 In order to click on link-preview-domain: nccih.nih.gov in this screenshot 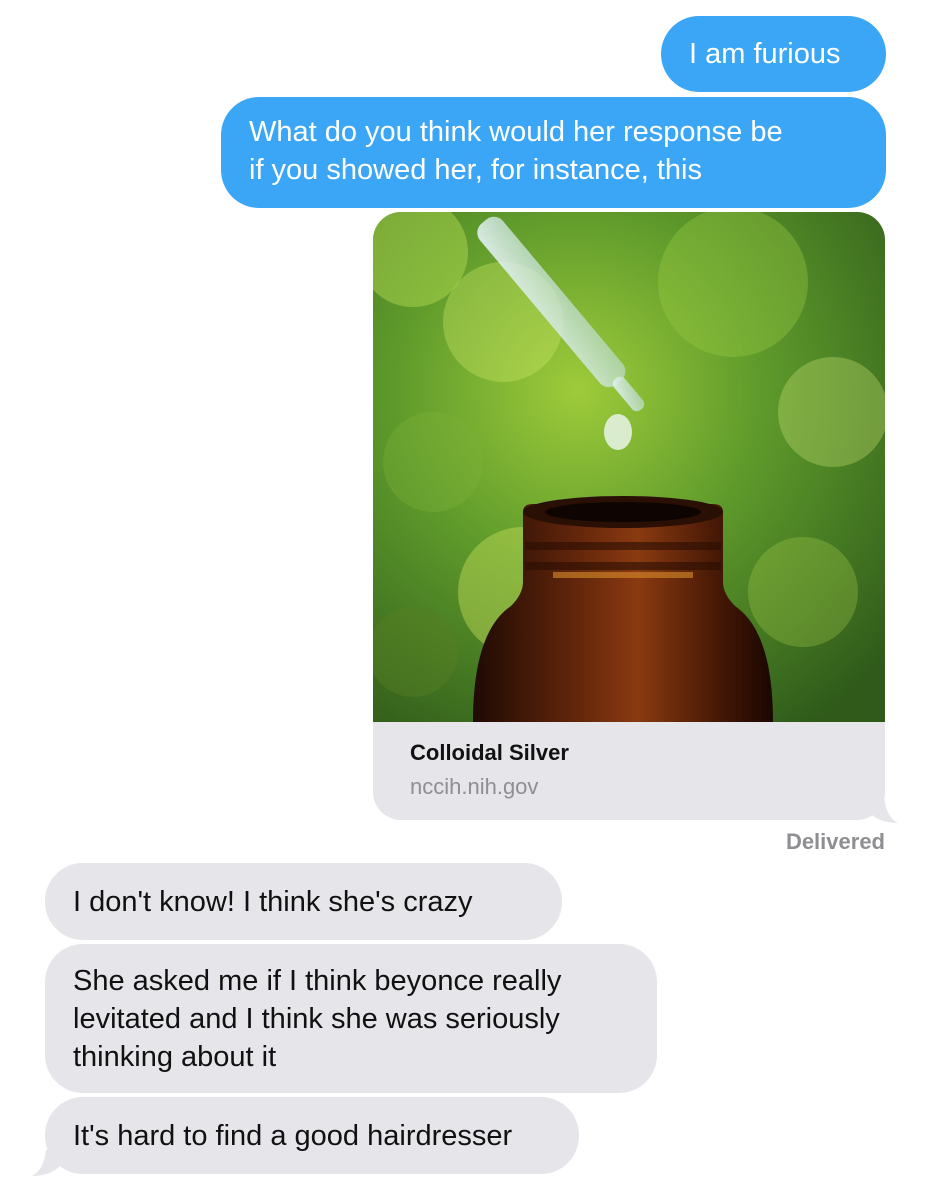, I will do `click(474, 786)`.